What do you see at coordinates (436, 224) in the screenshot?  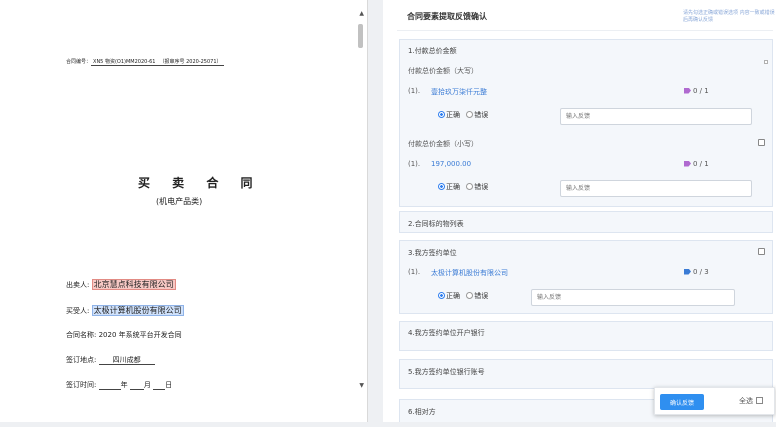 I see `section-head: 2.合同标的物列表` at bounding box center [436, 224].